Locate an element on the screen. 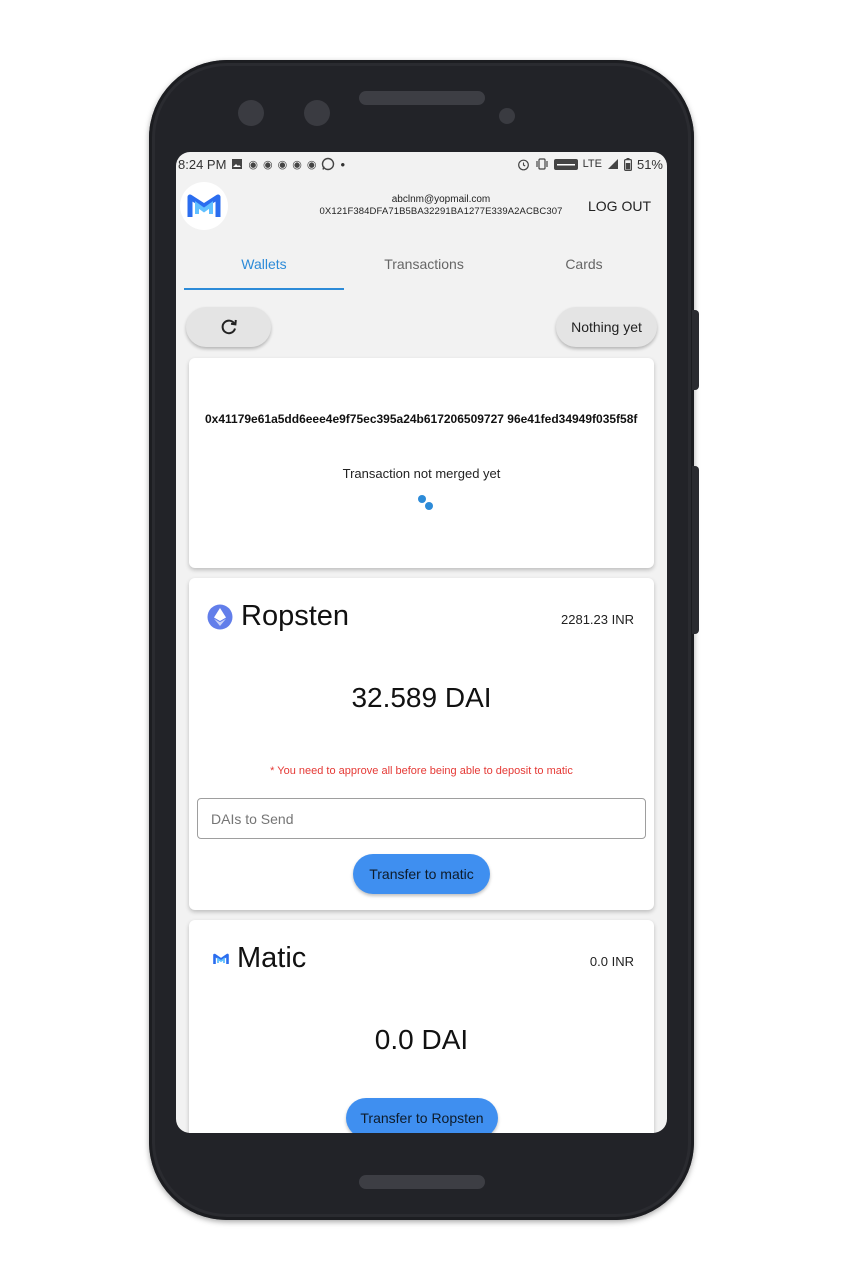 The image size is (847, 1280). battery-percent: 51% is located at coordinates (649, 164).